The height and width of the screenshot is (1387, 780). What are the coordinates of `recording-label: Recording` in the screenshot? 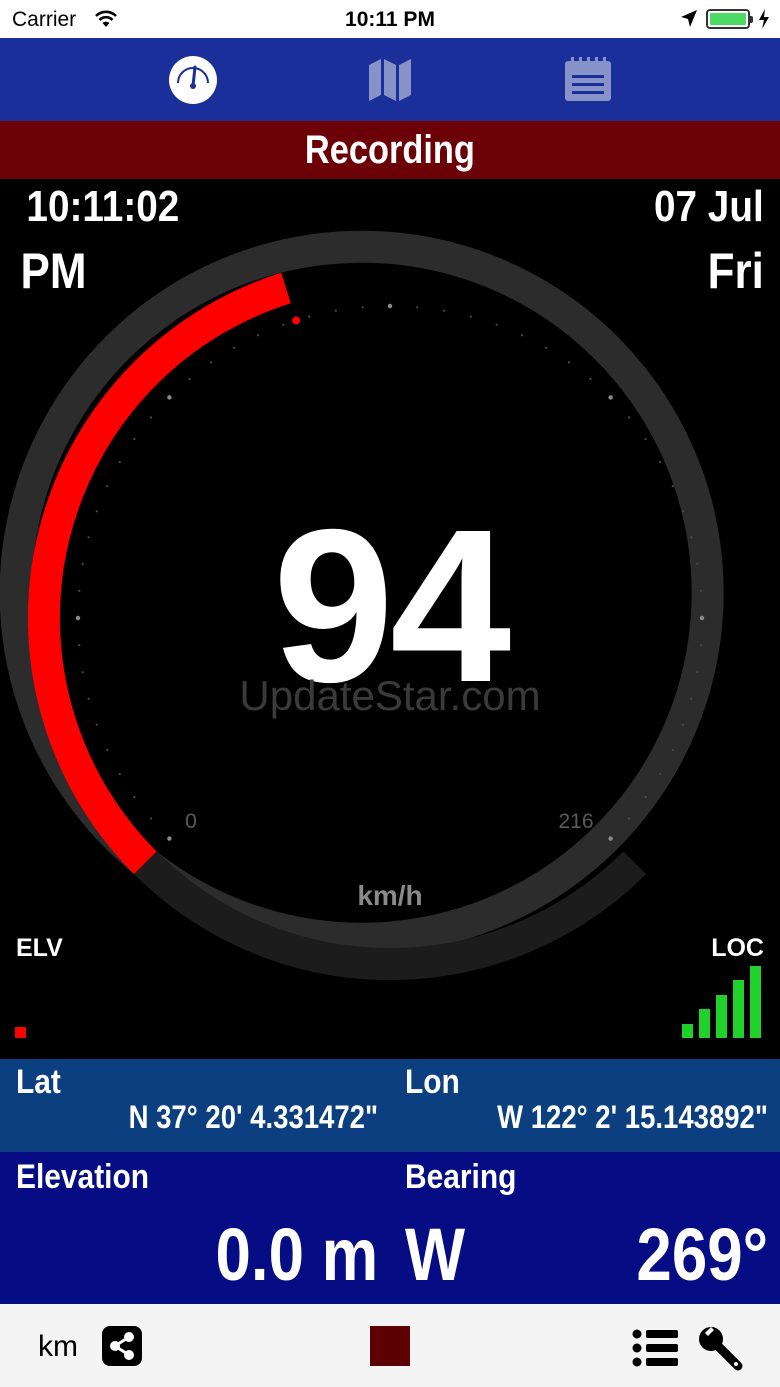 It's located at (390, 150).